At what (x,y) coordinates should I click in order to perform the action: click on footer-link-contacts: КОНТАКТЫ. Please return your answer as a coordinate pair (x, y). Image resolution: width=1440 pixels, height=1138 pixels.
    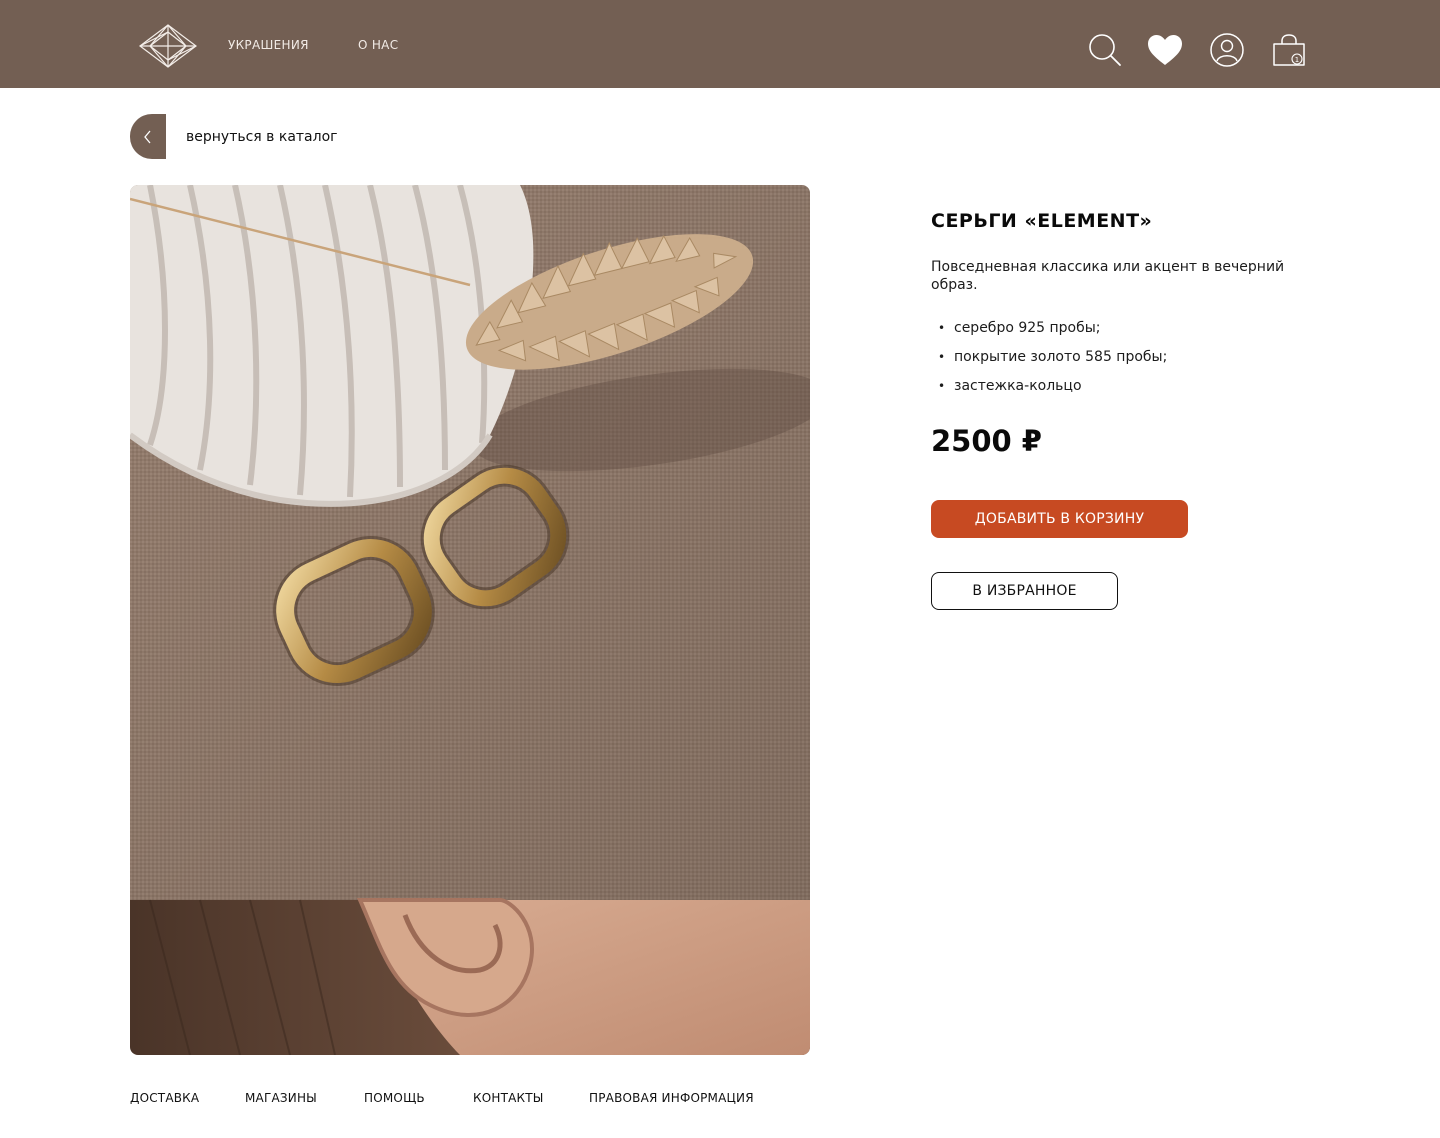
    Looking at the image, I should click on (508, 1098).